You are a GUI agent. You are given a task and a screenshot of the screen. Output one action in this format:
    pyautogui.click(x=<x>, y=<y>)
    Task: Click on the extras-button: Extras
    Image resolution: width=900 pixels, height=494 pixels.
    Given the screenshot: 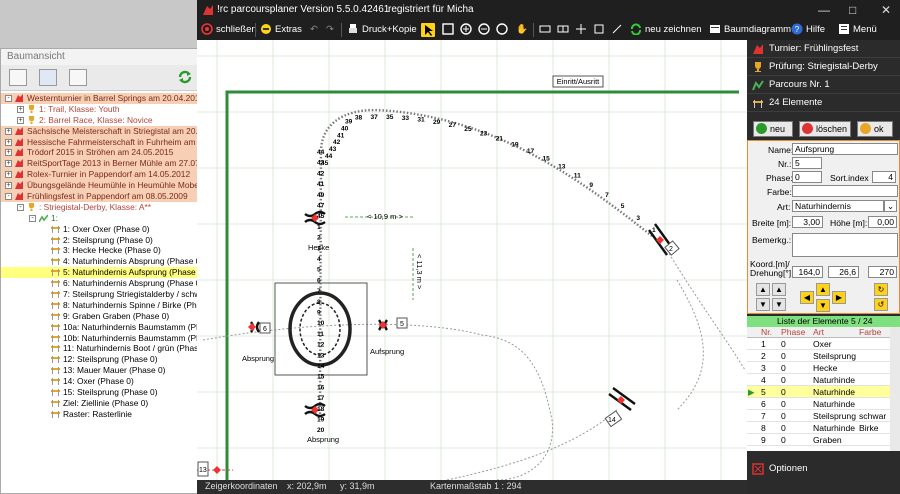 What is the action you would take?
    pyautogui.click(x=281, y=30)
    